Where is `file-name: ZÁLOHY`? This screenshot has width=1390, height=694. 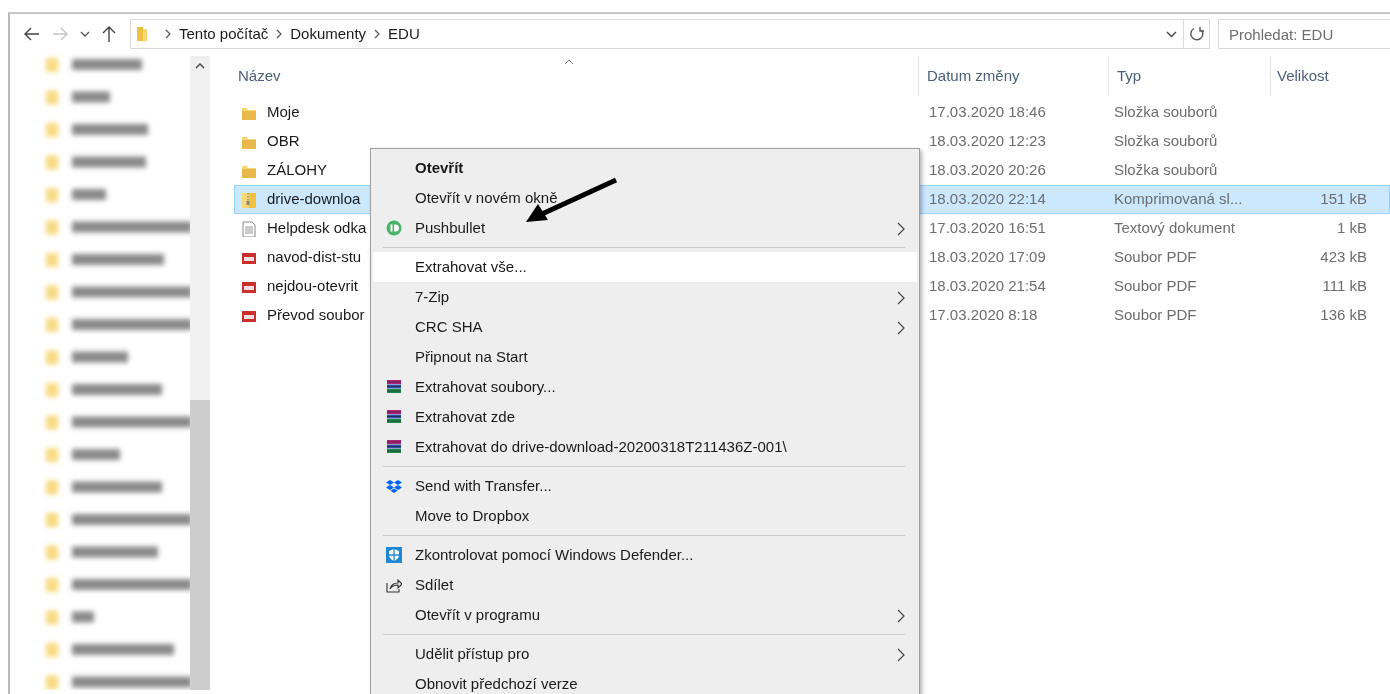 file-name: ZÁLOHY is located at coordinates (297, 170).